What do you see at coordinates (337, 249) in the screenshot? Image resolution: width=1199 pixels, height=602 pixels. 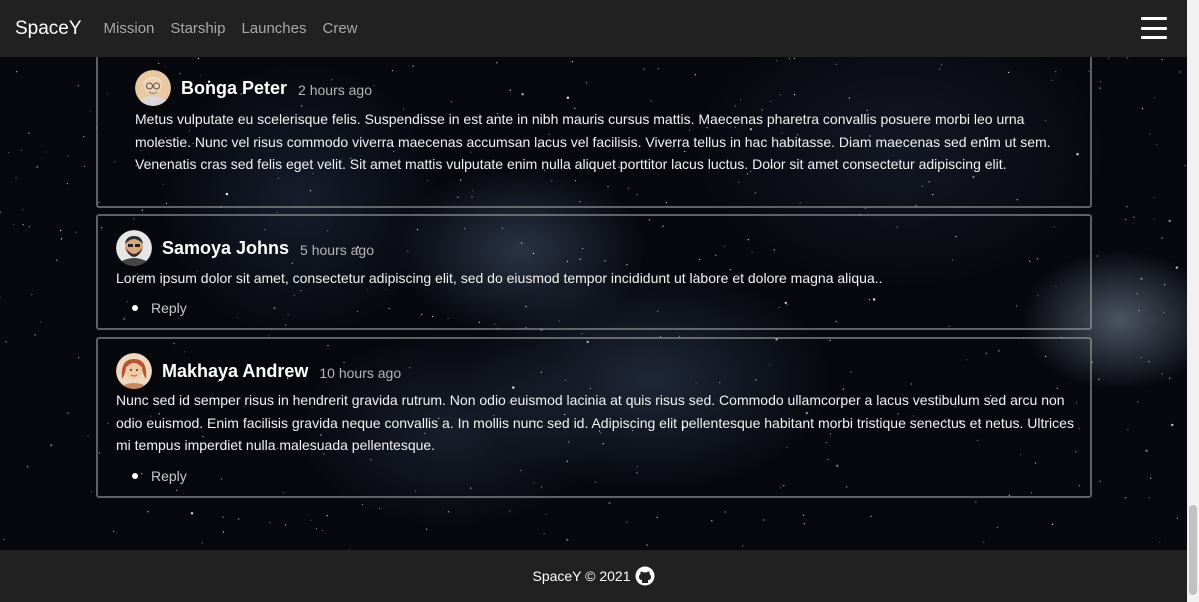 I see `comment-time: 5 hours ago` at bounding box center [337, 249].